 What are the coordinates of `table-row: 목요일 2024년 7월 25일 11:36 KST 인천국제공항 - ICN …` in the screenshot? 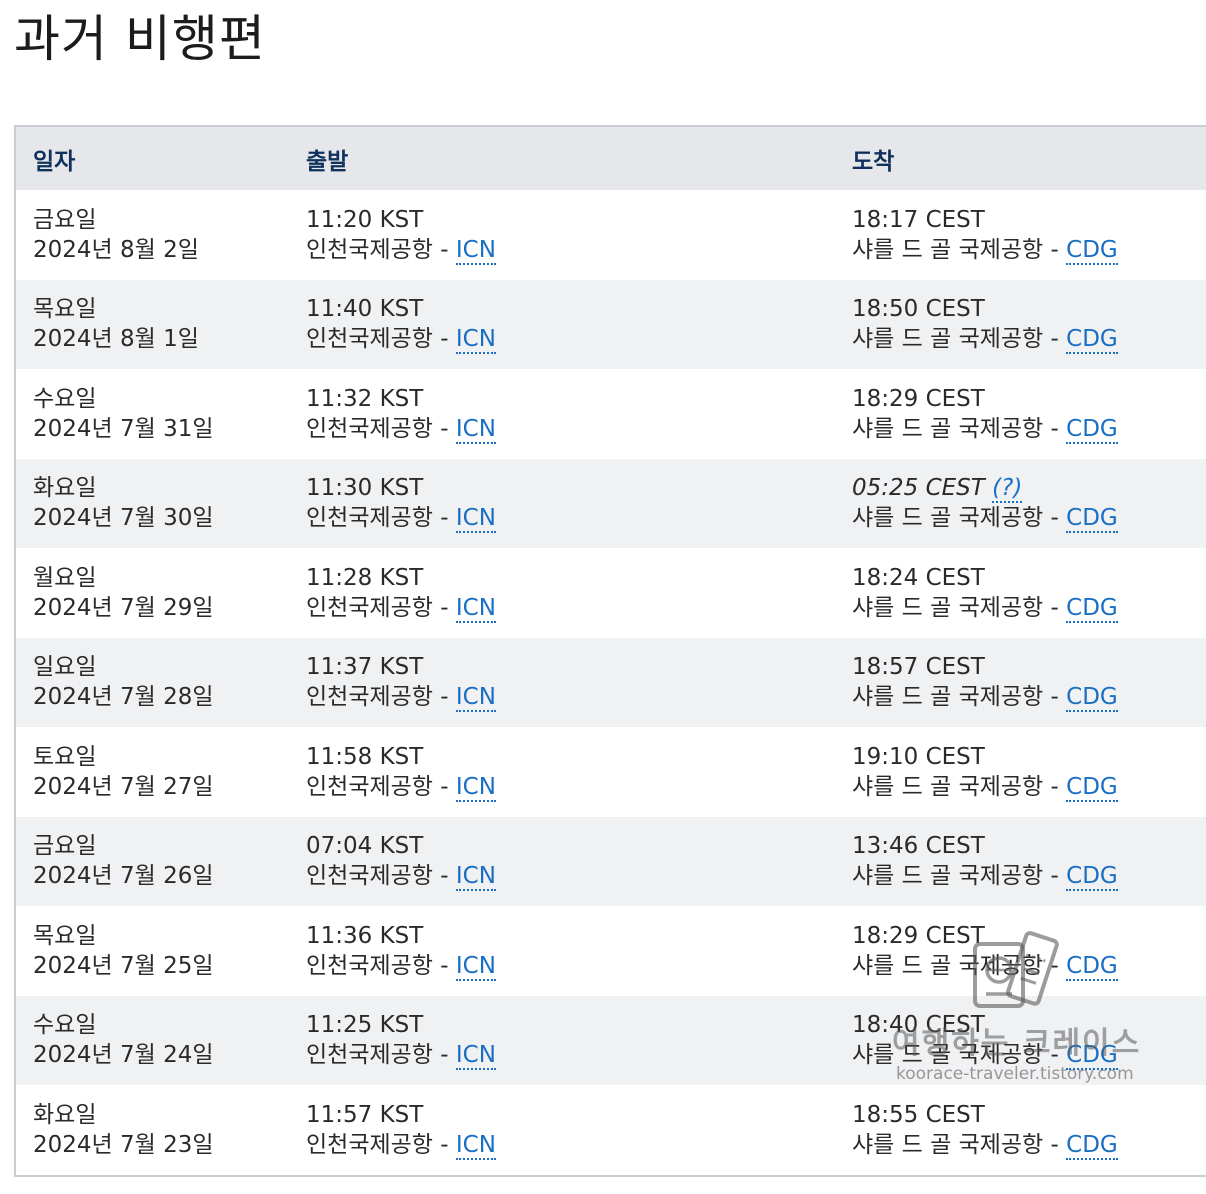 It's located at (611, 951).